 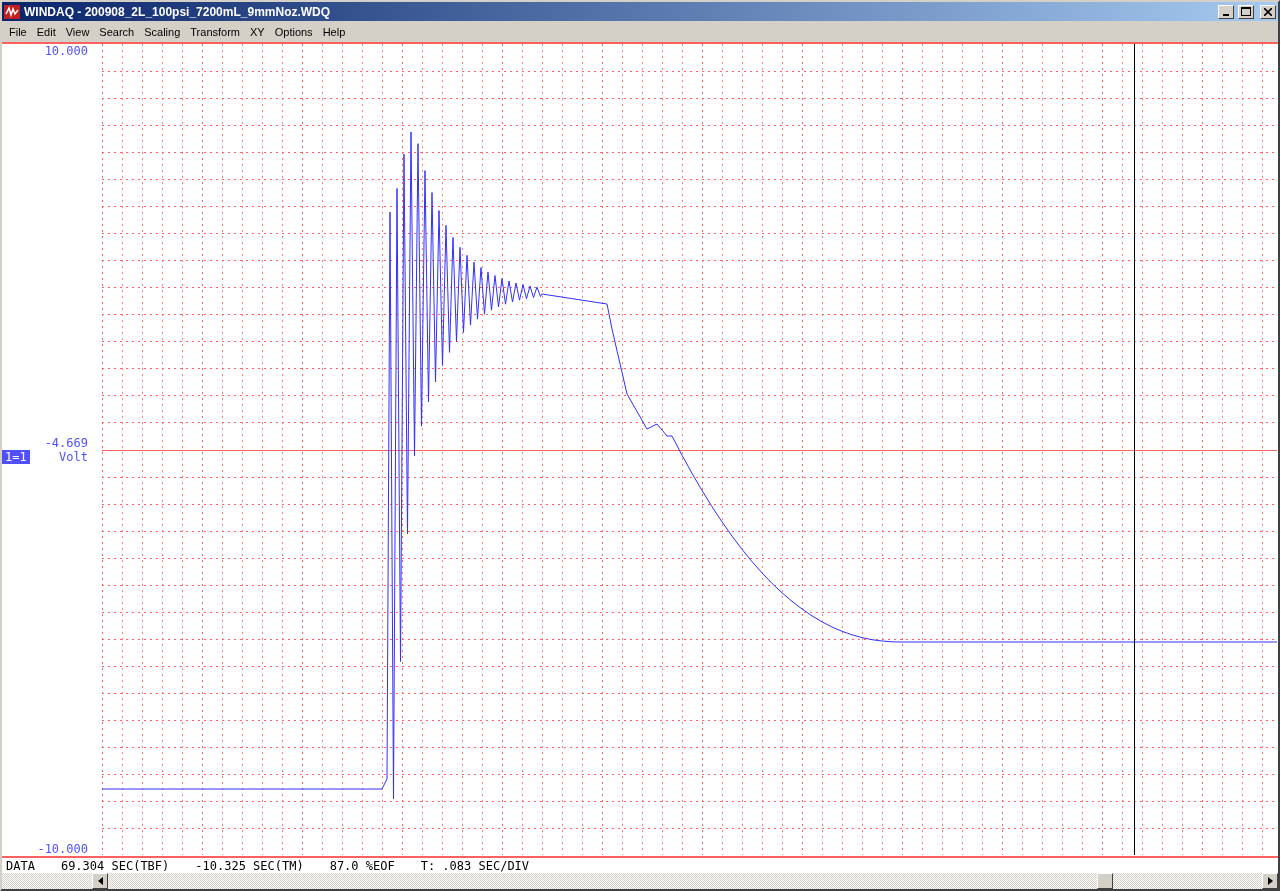 I want to click on close-icon, so click(x=1268, y=11).